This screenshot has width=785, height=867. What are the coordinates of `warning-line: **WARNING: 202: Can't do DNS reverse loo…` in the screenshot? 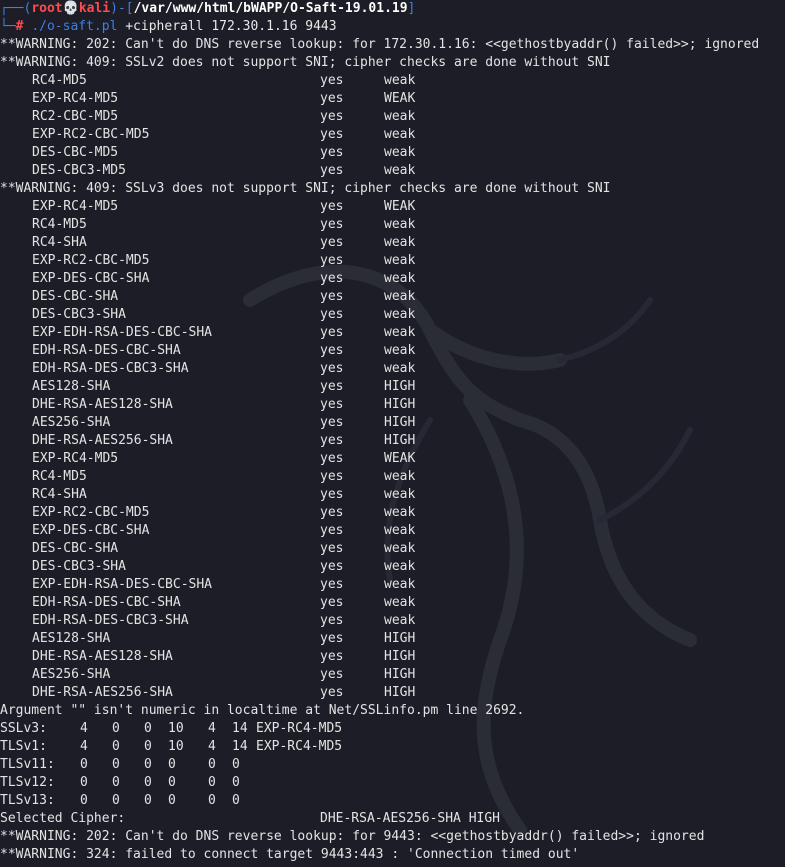 It's located at (380, 44).